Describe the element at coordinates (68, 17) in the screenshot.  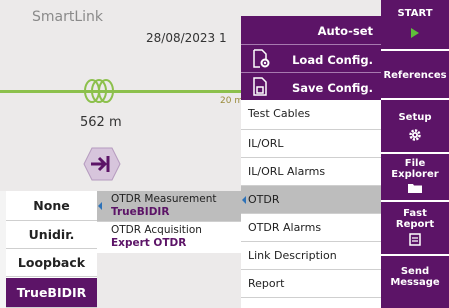
I see `app-title: SmartLink` at that location.